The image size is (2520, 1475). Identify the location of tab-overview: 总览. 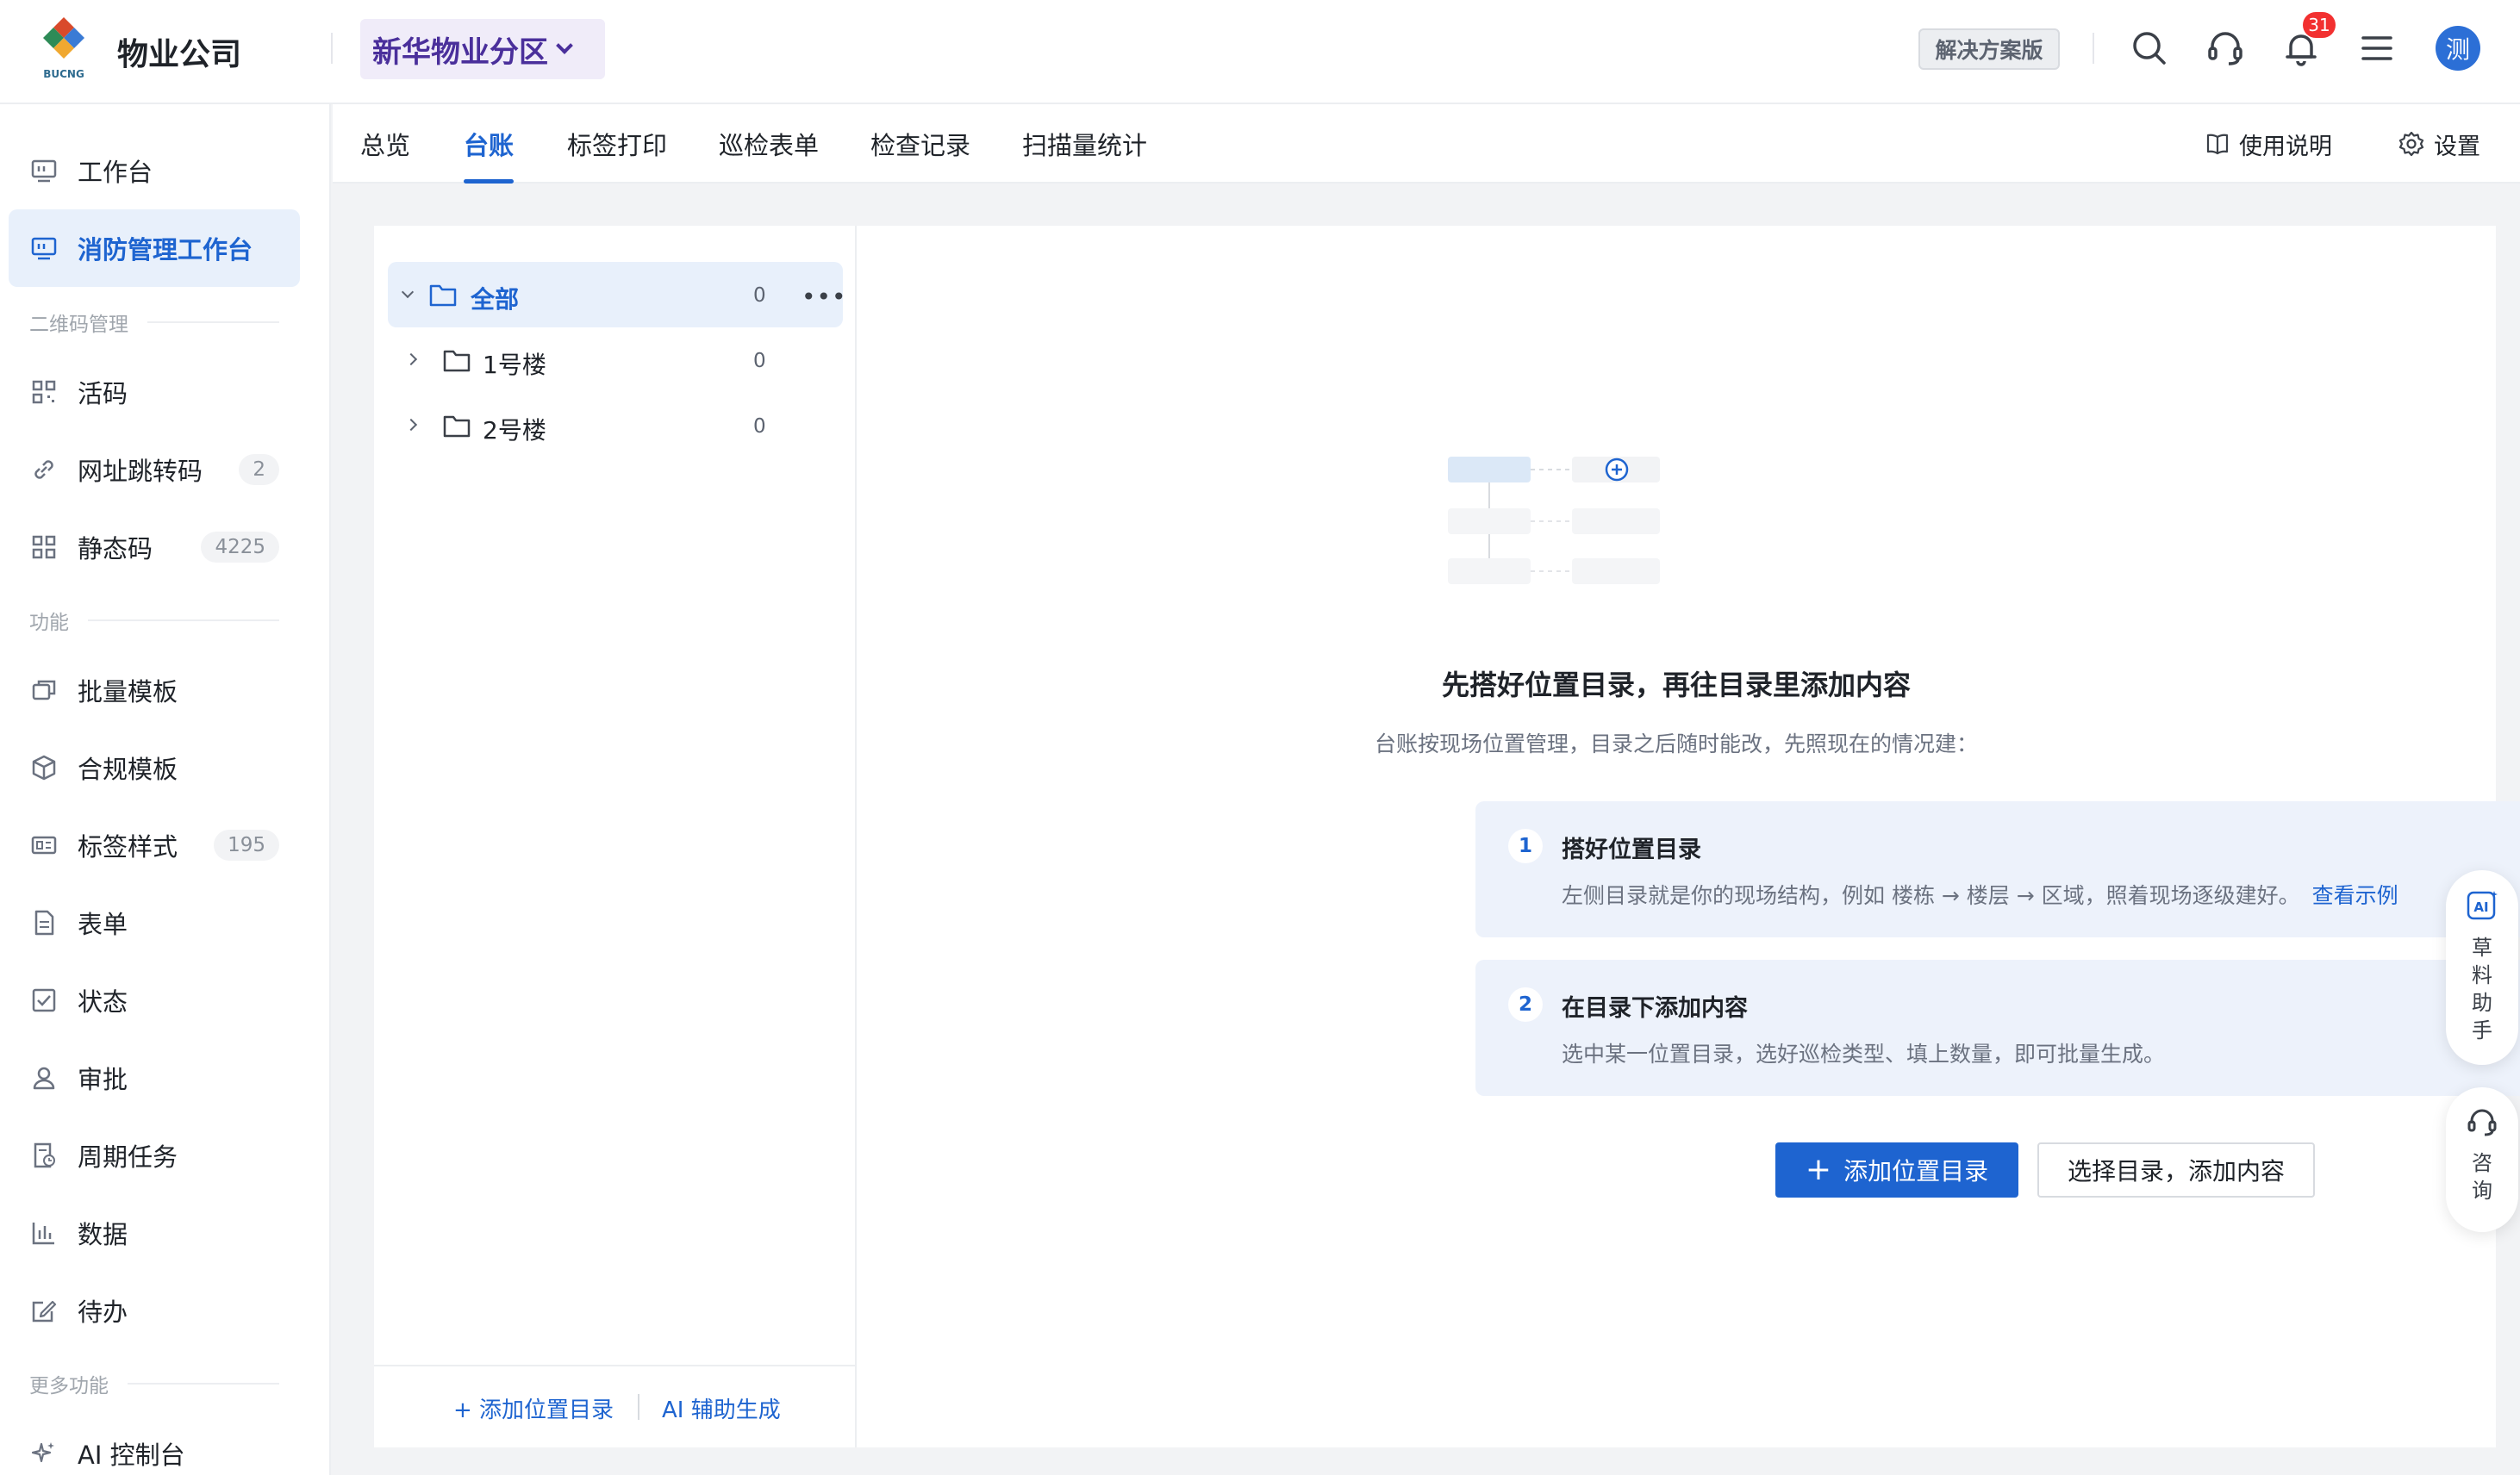
(385, 144).